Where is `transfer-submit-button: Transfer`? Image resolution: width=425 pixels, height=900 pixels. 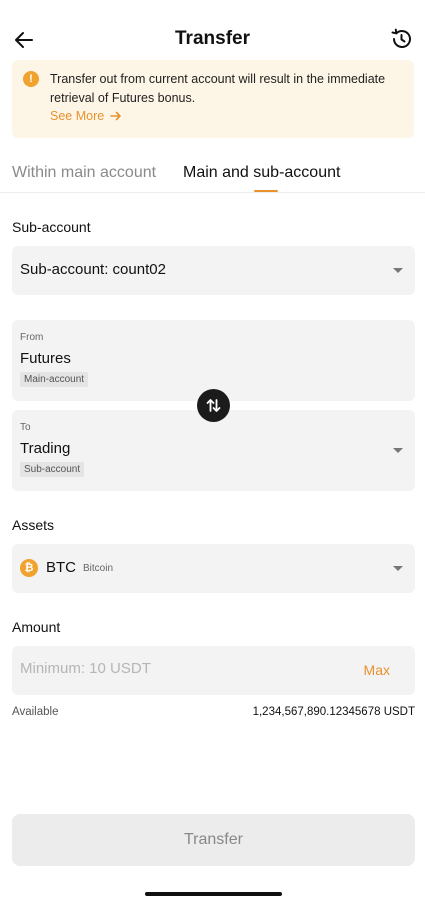 transfer-submit-button: Transfer is located at coordinates (213, 840).